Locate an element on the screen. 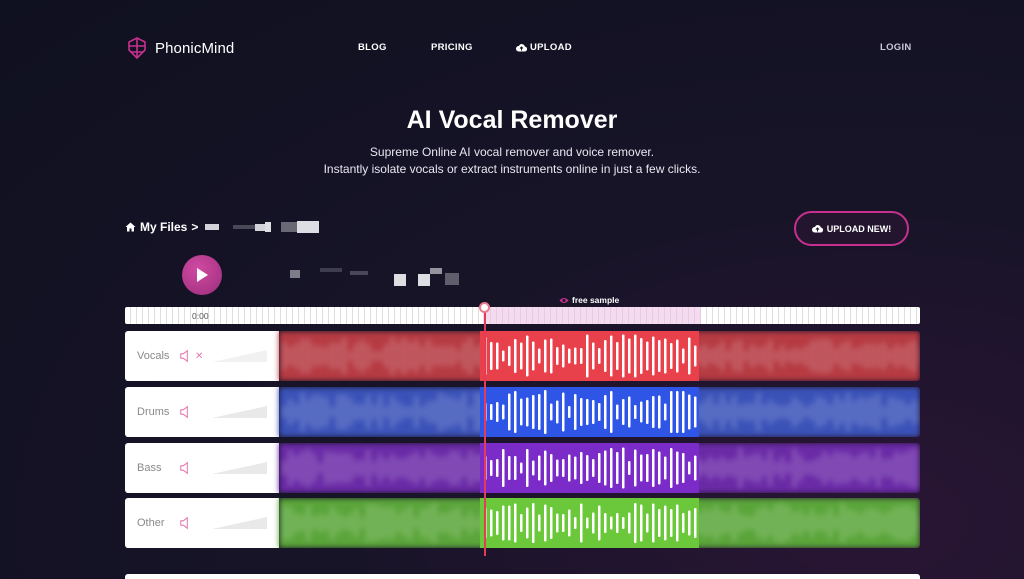 The width and height of the screenshot is (1024, 579). brain-logo-icon is located at coordinates (137, 48).